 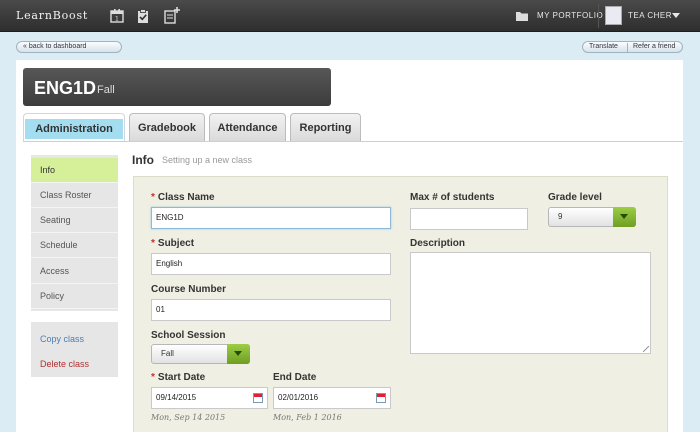 I want to click on grade-level-select: 9, so click(x=592, y=217).